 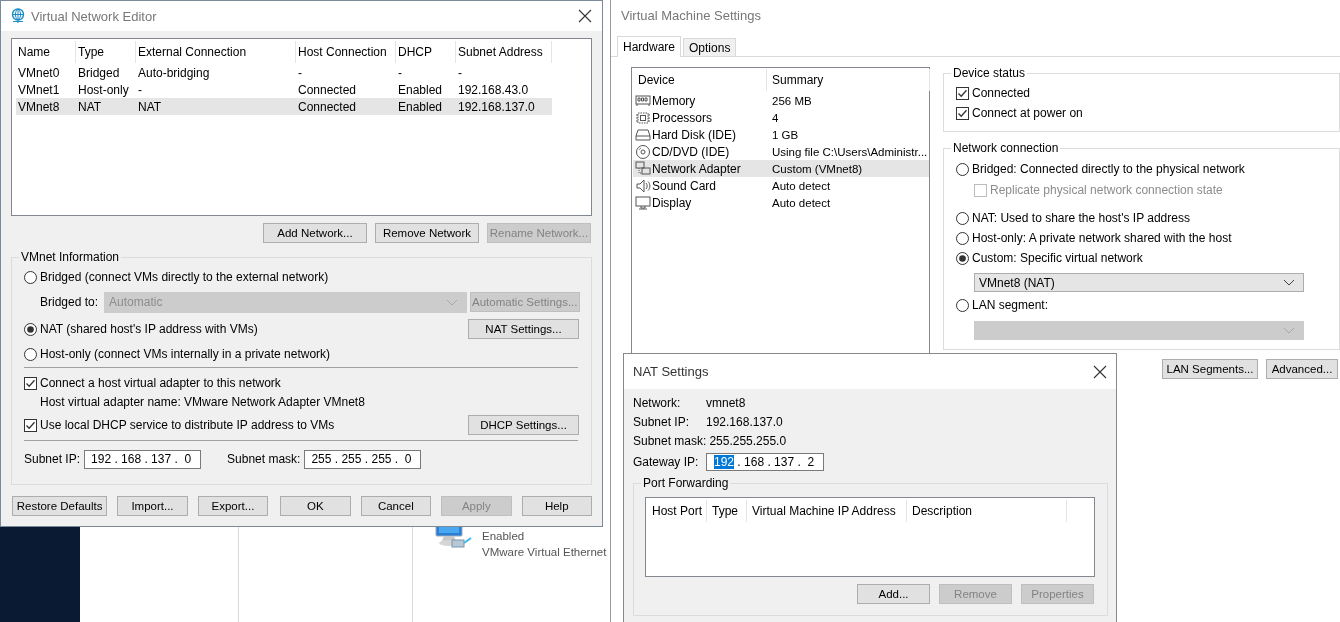 What do you see at coordinates (1289, 282) in the screenshot?
I see `chevron-down-icon` at bounding box center [1289, 282].